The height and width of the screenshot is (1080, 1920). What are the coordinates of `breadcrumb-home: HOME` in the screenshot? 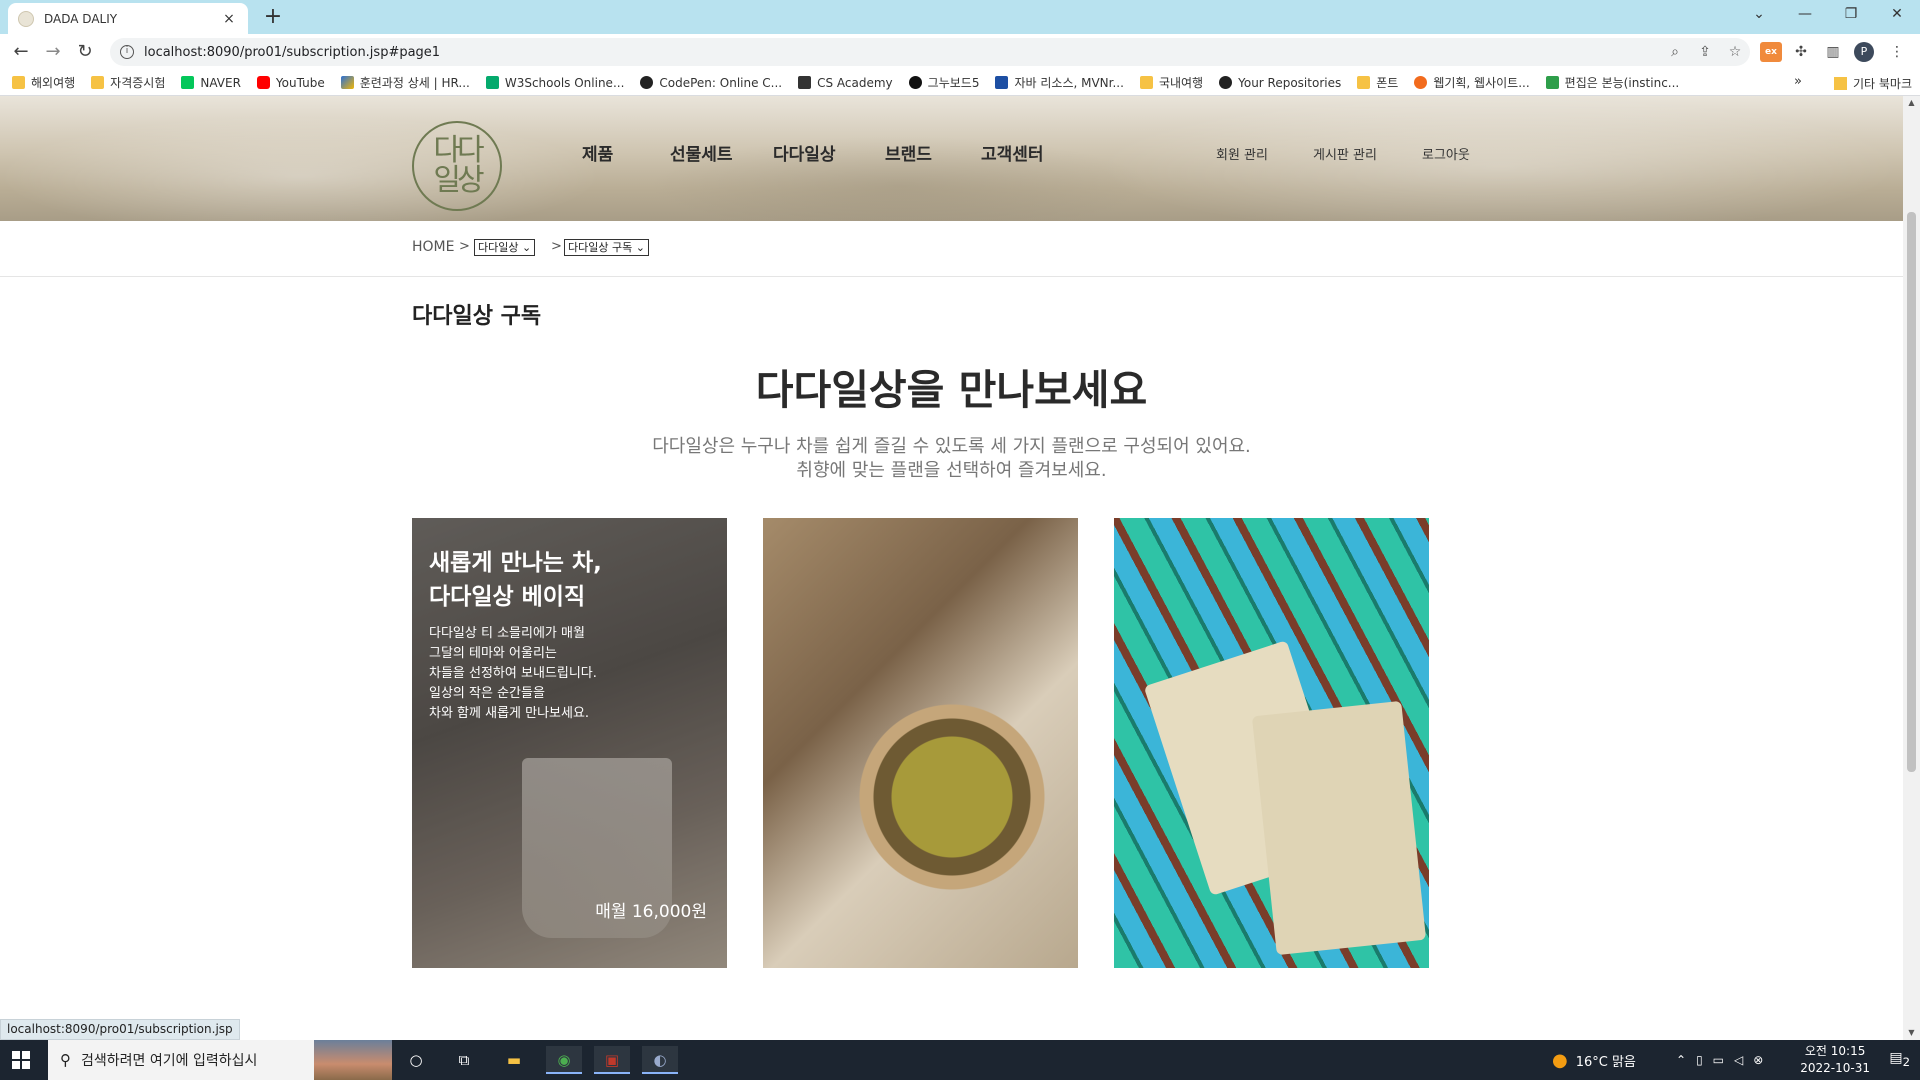 It's located at (433, 247).